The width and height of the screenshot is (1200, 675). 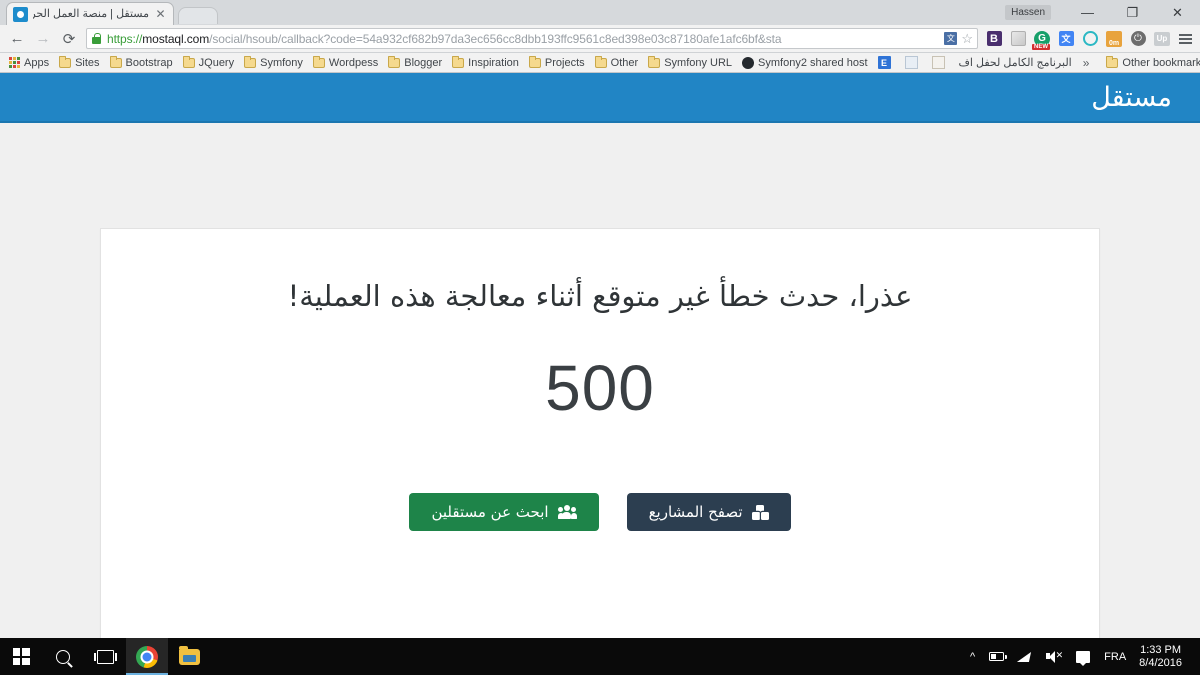 I want to click on image-favicon-icon, so click(x=911, y=62).